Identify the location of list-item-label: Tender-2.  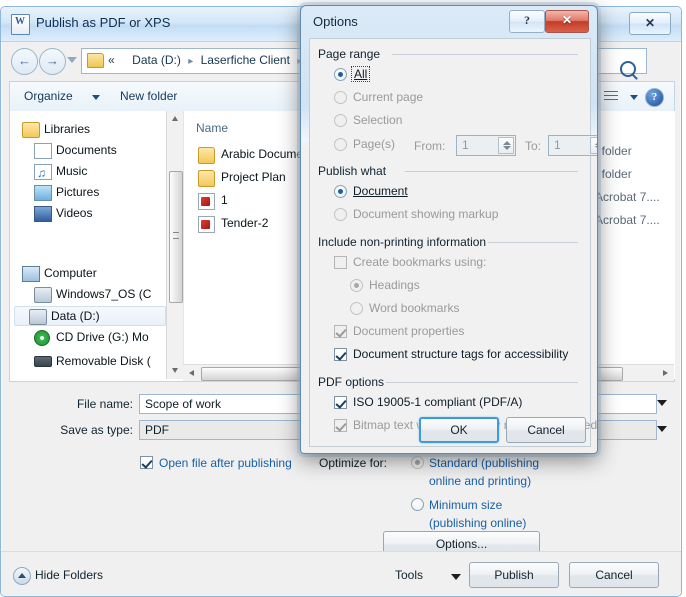
(245, 223).